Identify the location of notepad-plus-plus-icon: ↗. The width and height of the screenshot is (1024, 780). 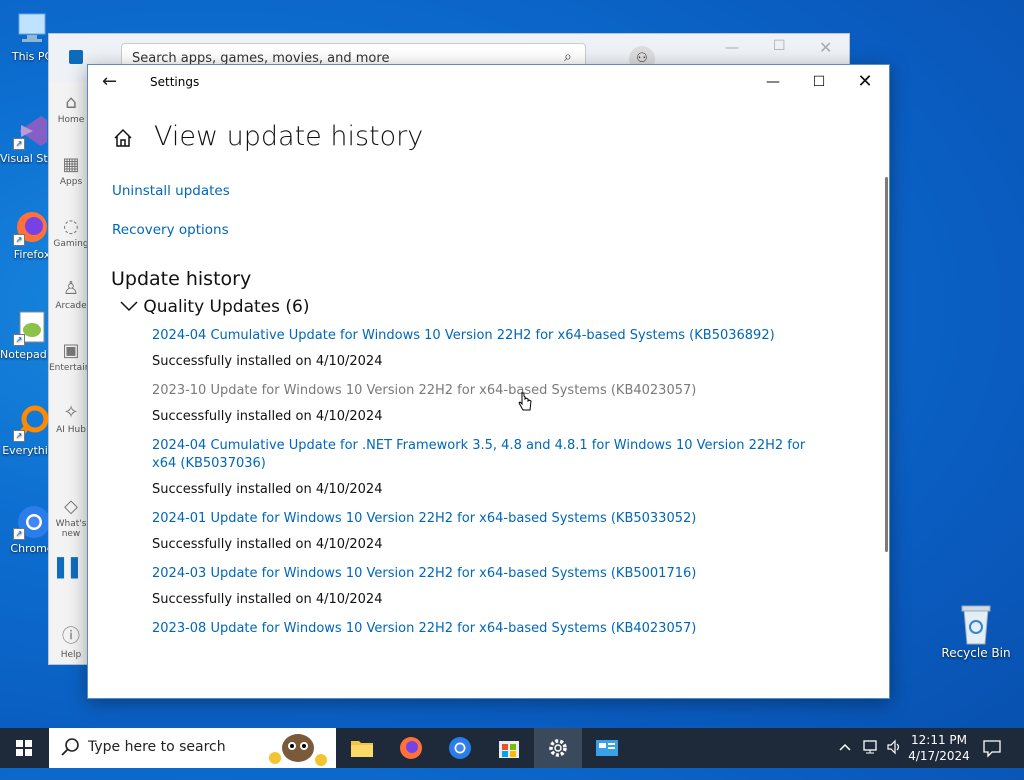
(32, 327).